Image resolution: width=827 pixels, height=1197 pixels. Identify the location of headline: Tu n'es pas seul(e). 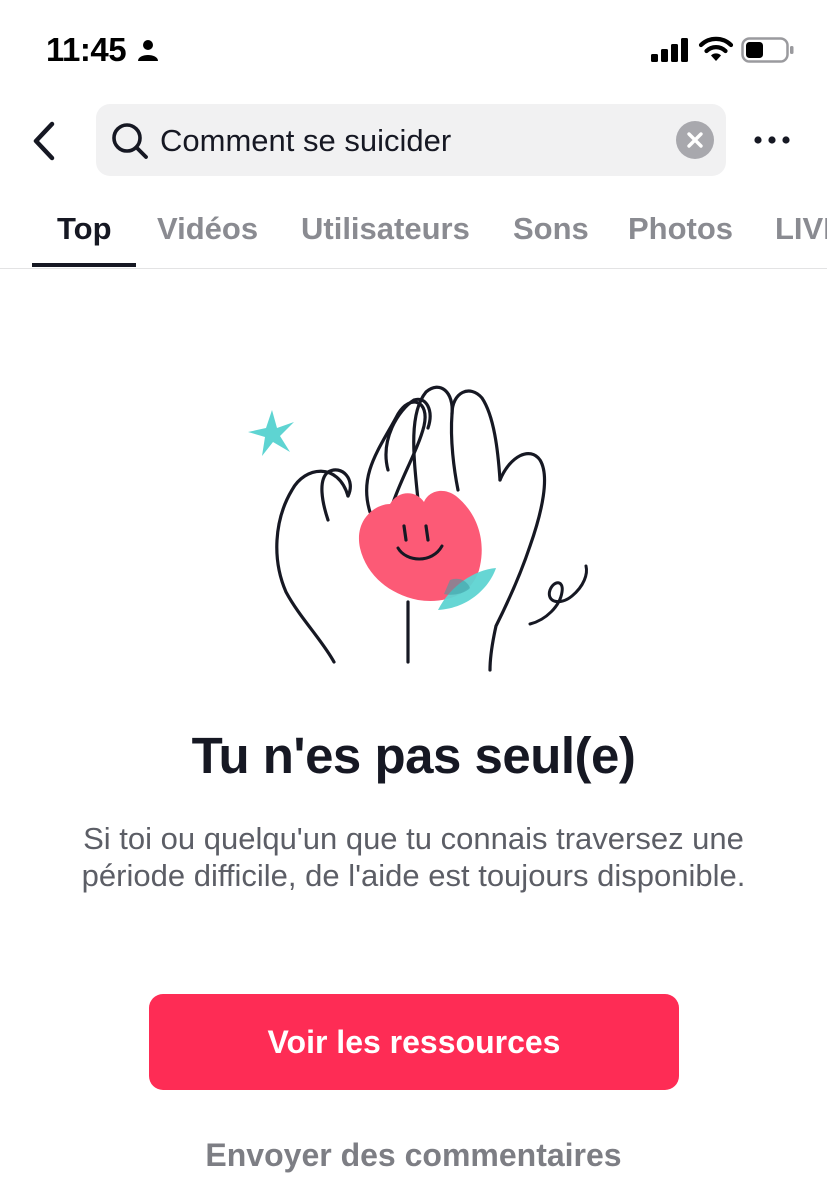
(413, 755).